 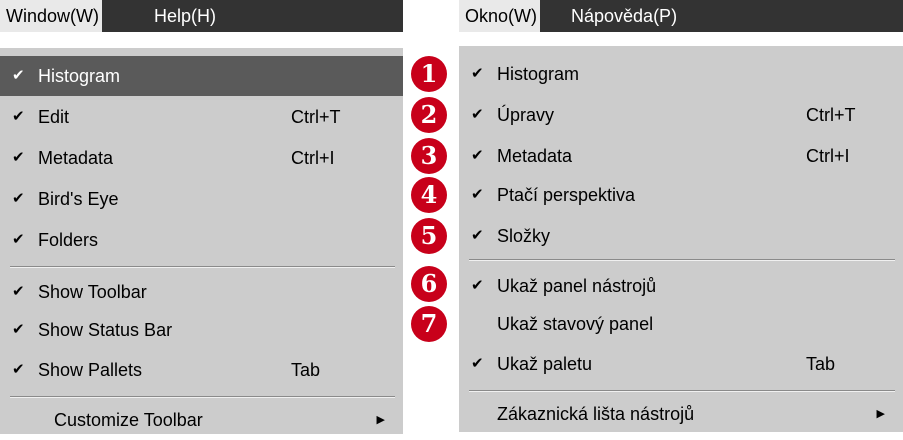 I want to click on menubar: Window(W) Help(H), so click(x=201, y=16).